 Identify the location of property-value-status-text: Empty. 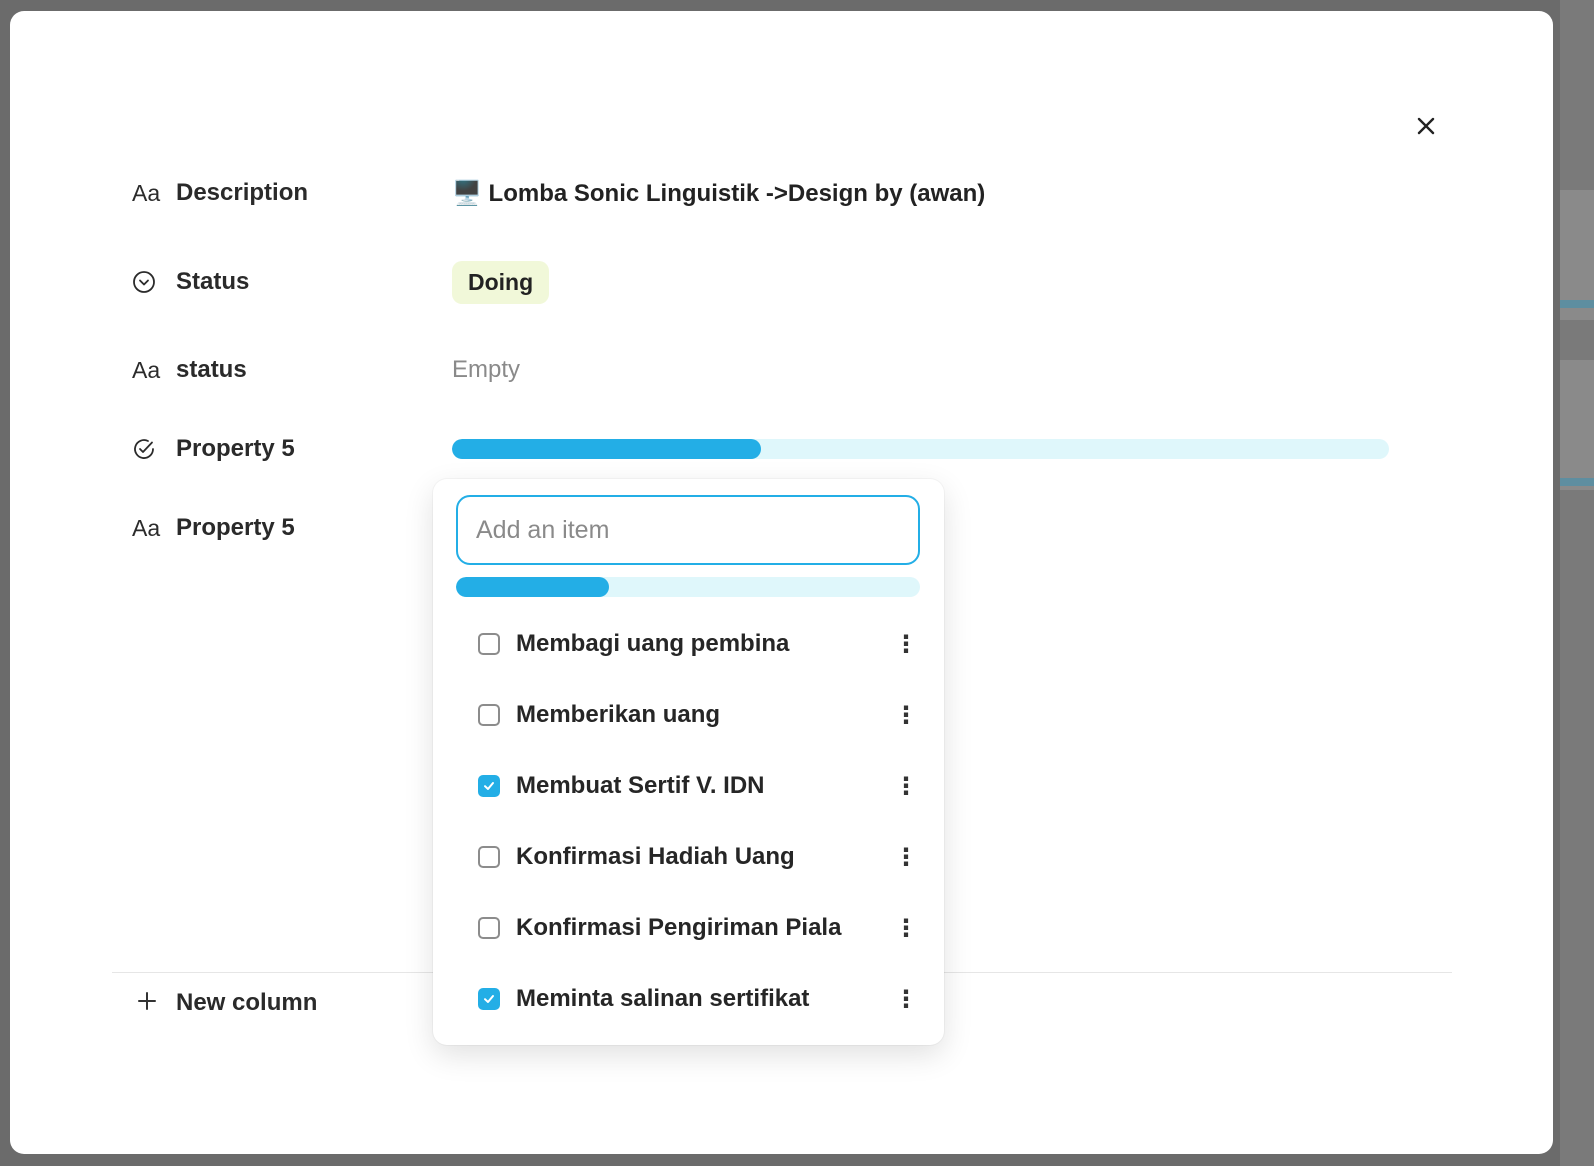
(486, 370).